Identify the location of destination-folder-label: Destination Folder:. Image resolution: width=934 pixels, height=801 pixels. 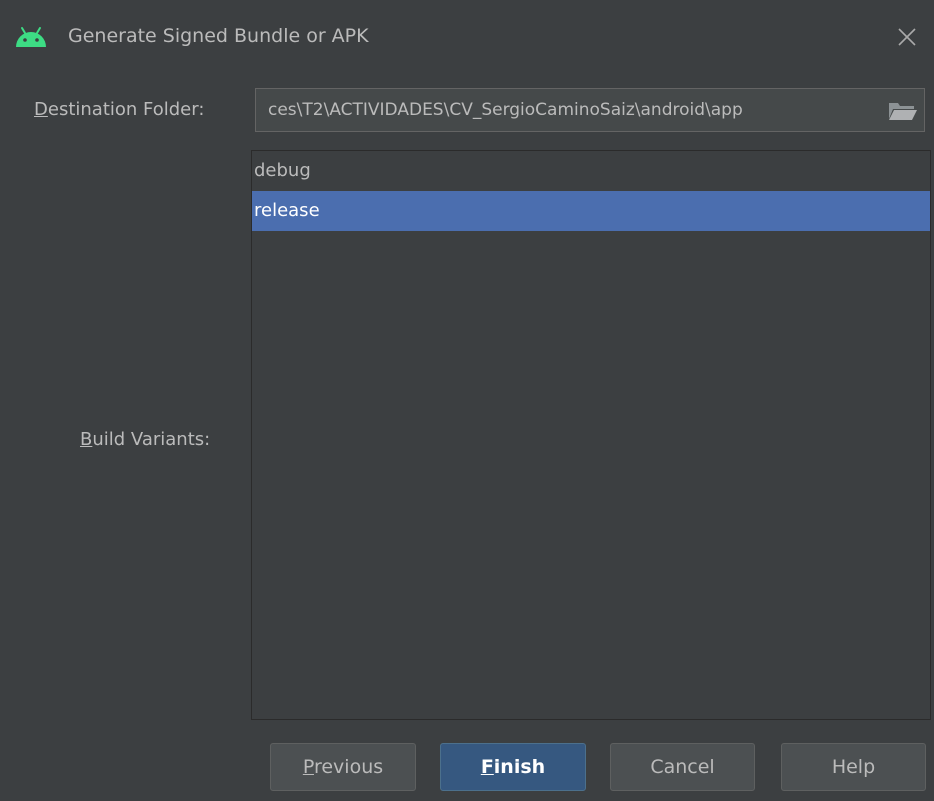
(119, 110).